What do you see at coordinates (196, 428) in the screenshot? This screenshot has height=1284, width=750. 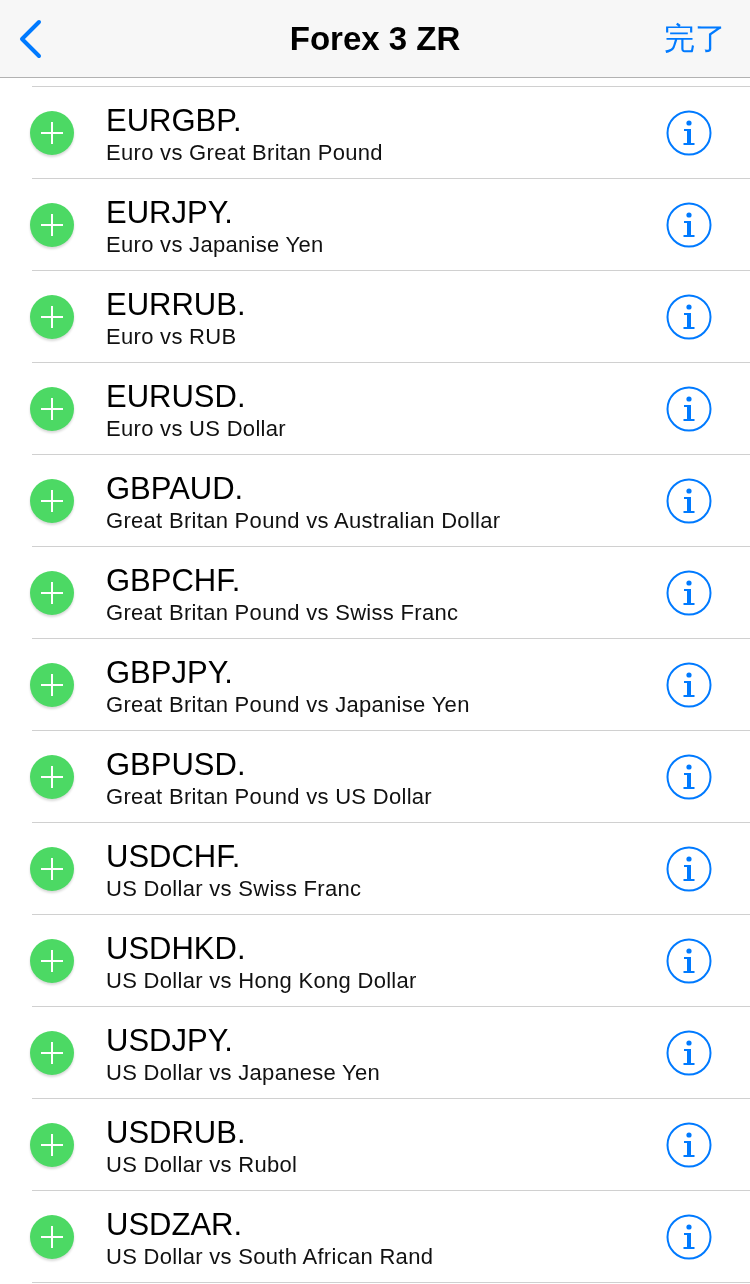 I see `symbol-description: Euro vs US Dollar` at bounding box center [196, 428].